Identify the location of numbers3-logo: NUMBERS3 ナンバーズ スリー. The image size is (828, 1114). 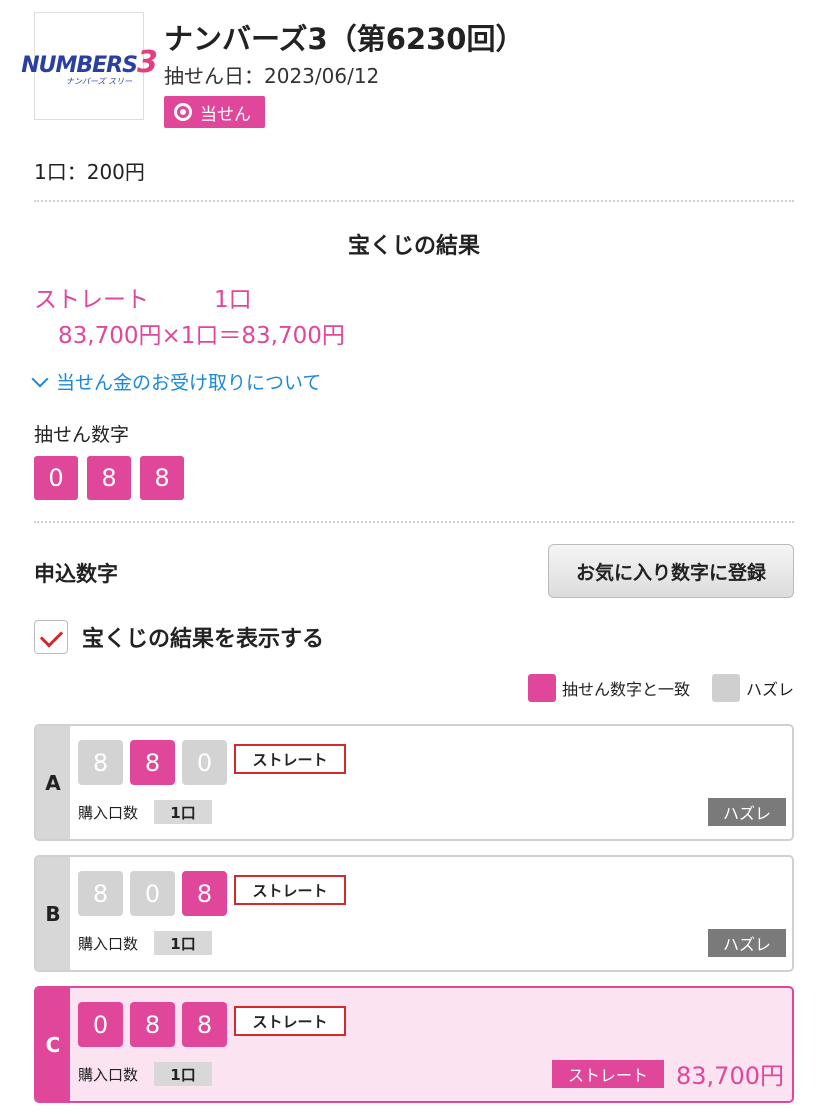
(89, 66).